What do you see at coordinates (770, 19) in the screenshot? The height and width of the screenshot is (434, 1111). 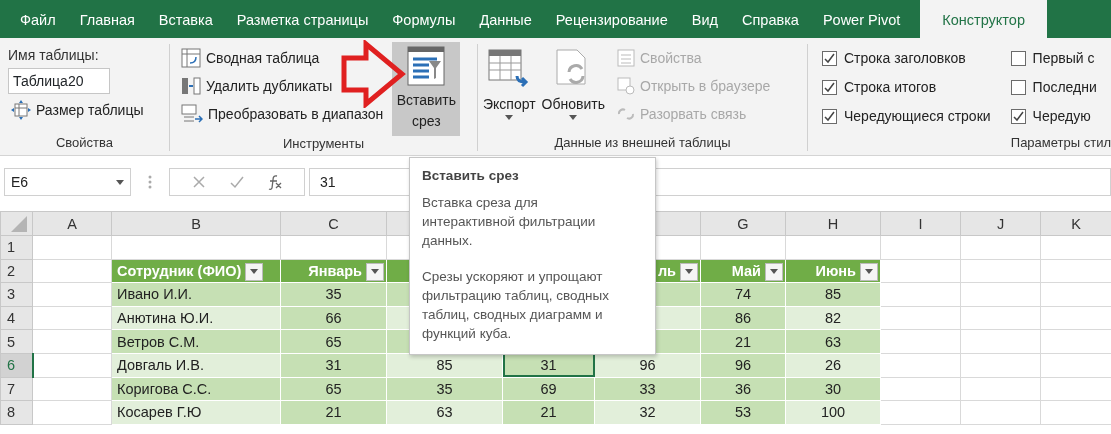 I see `ribbon-tab: Справка` at bounding box center [770, 19].